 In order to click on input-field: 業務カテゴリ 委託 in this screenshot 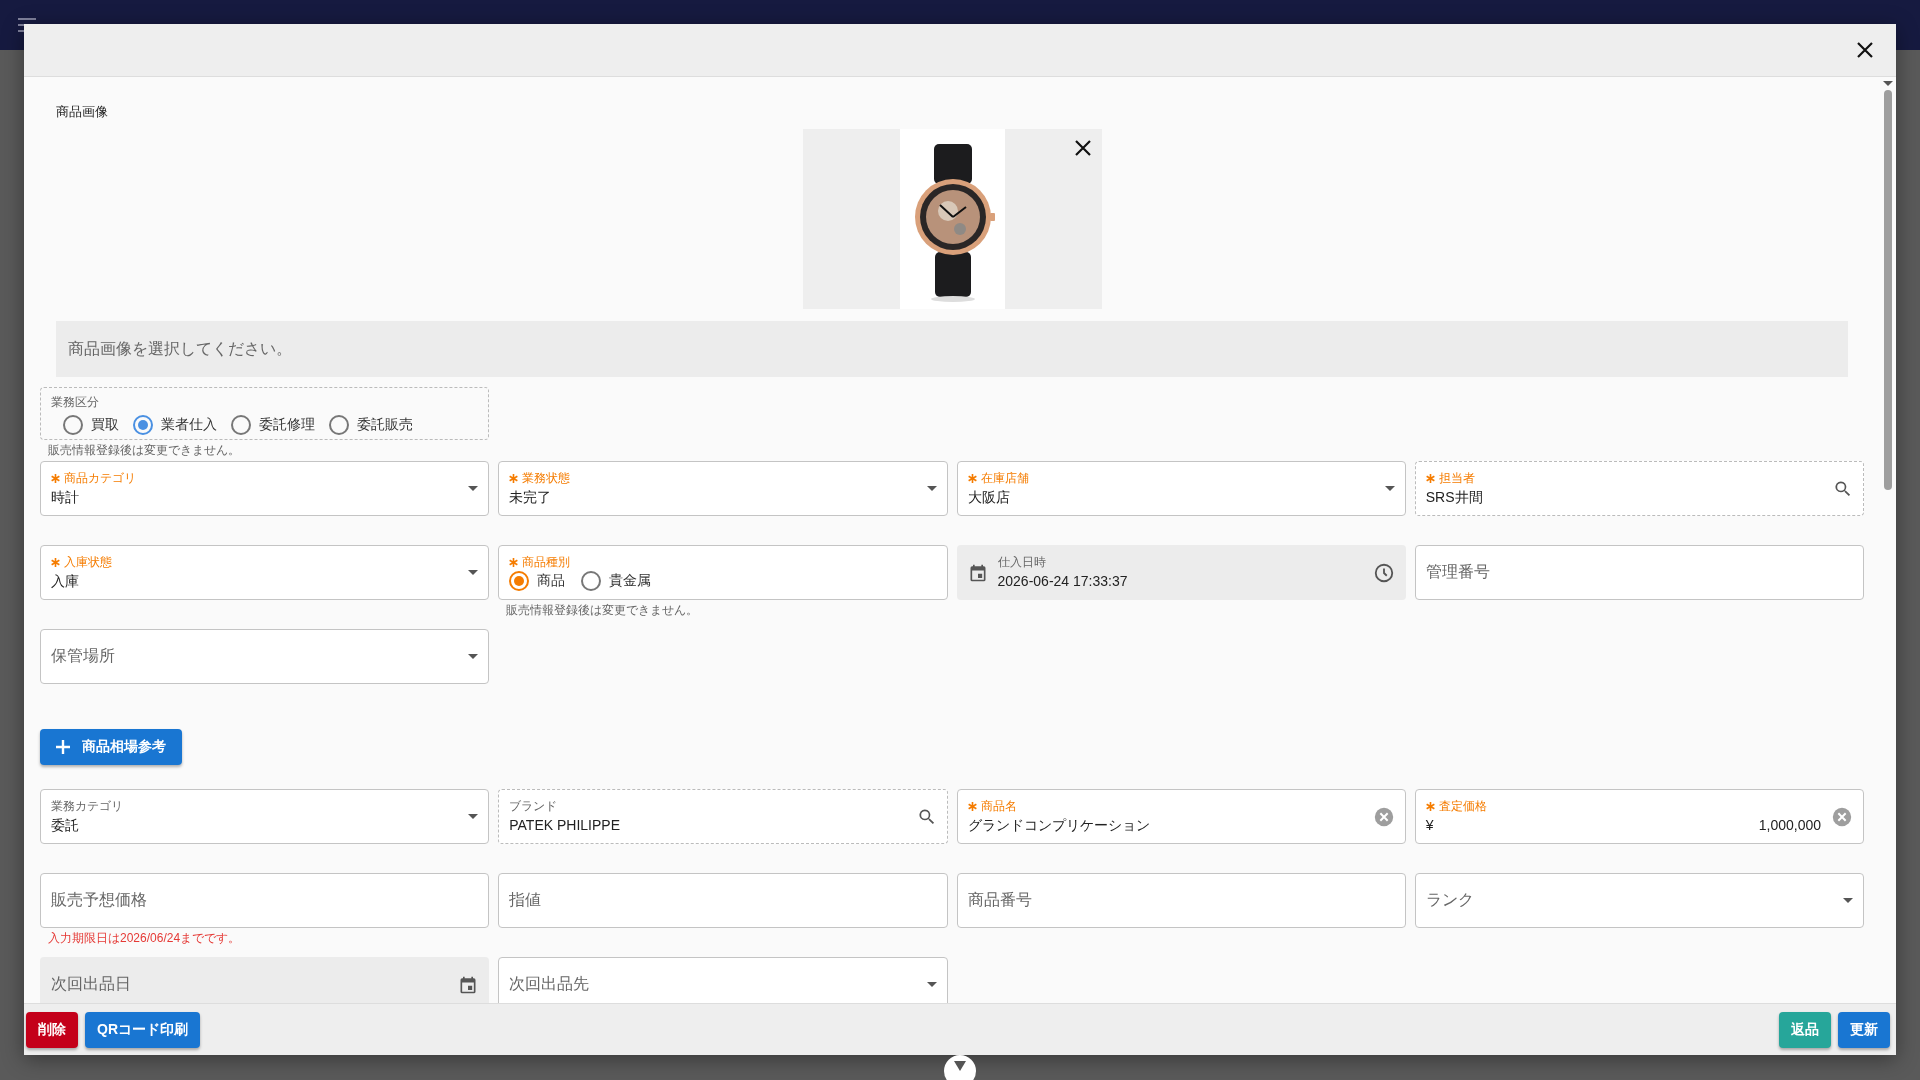, I will do `click(265, 816)`.